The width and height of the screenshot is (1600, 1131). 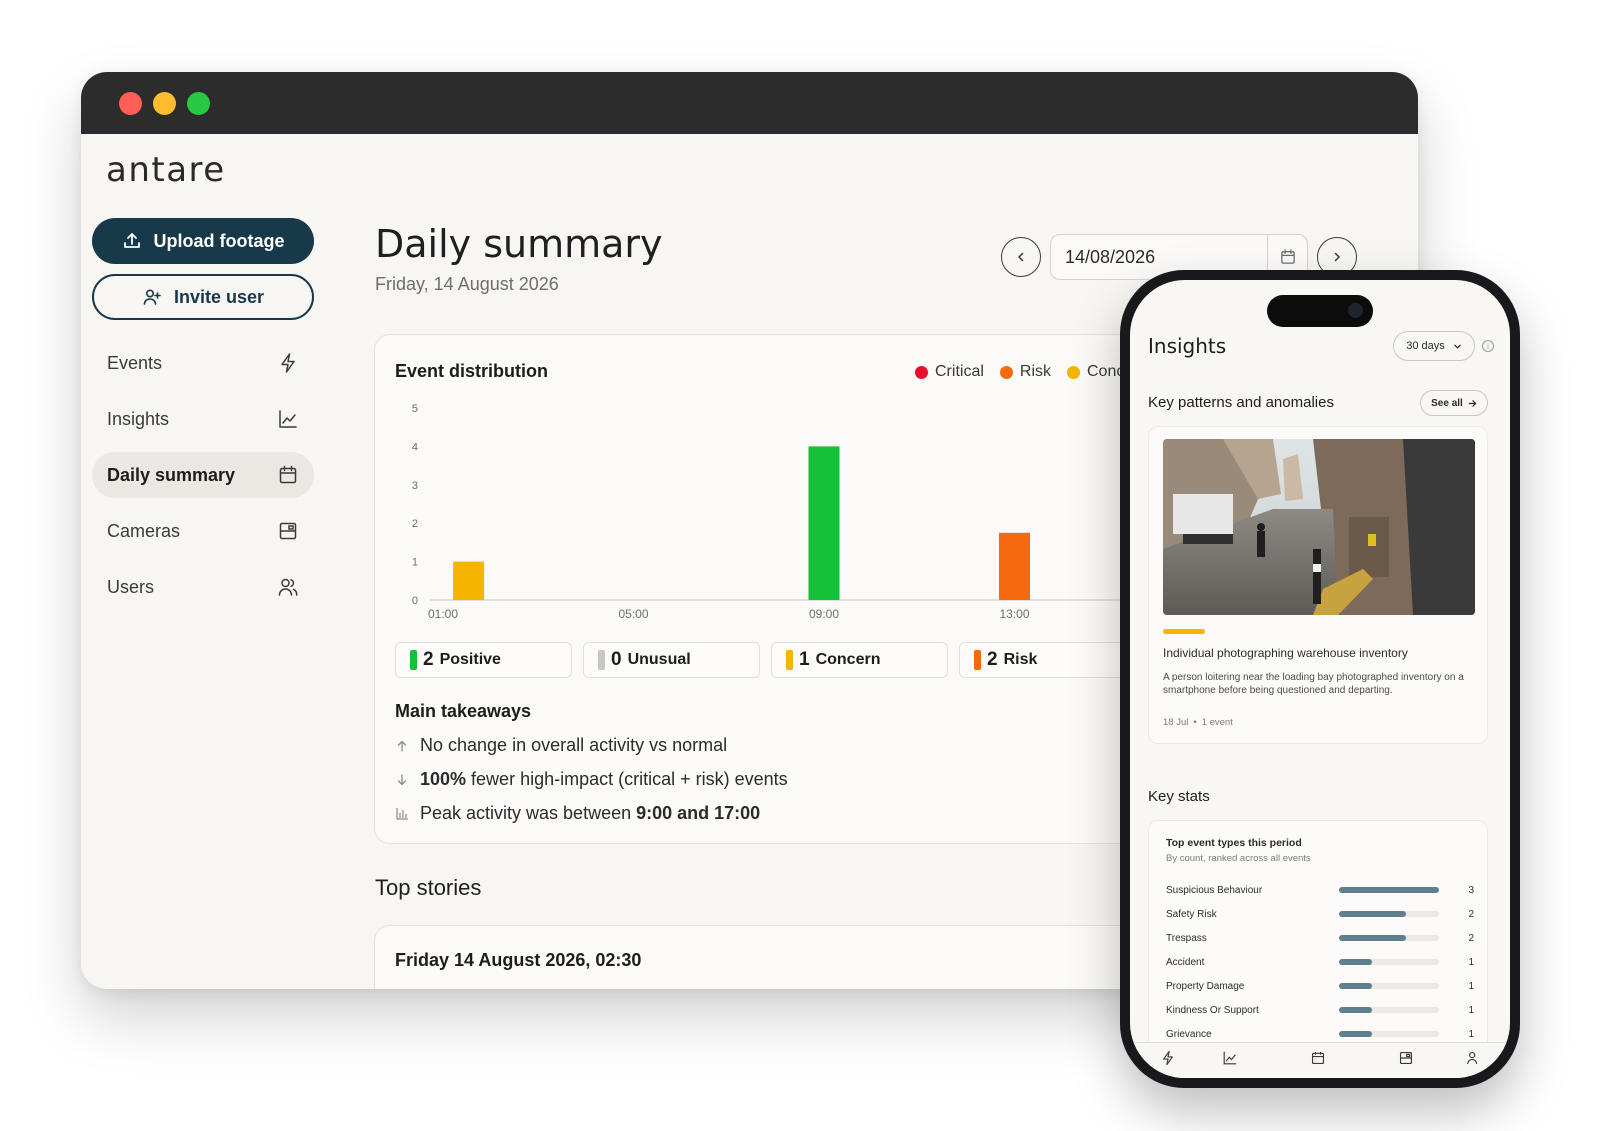 I want to click on count-pill-concern: 1 Concern, so click(x=859, y=660).